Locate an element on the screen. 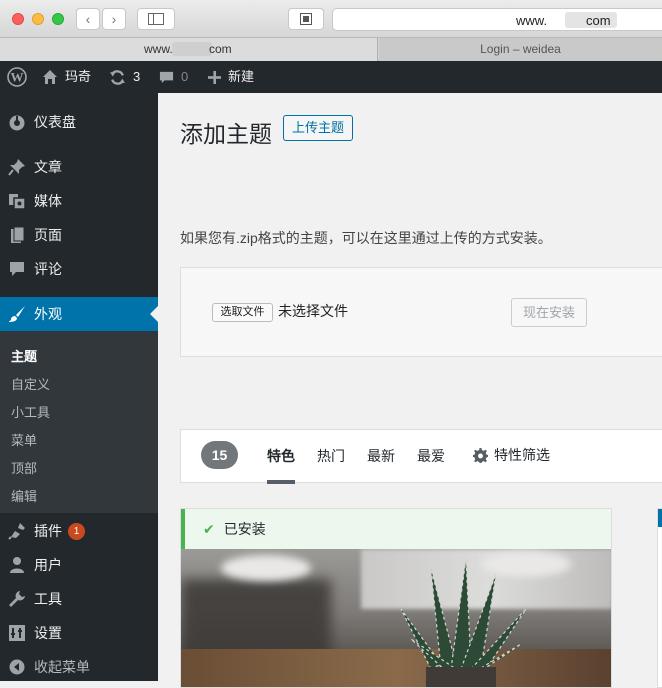 This screenshot has height=688, width=662. page-icon is located at coordinates (17, 235).